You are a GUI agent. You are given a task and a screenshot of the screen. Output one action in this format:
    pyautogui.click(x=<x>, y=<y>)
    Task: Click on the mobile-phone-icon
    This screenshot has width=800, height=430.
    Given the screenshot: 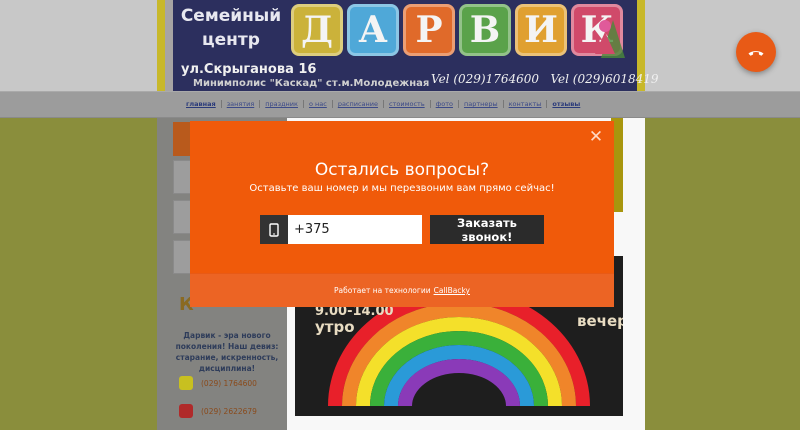 What is the action you would take?
    pyautogui.click(x=274, y=229)
    